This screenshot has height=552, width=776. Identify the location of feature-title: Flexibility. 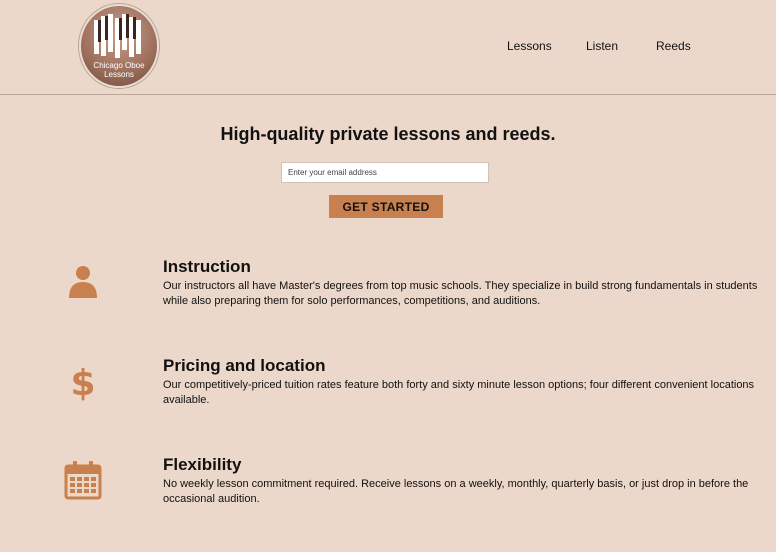
(202, 464).